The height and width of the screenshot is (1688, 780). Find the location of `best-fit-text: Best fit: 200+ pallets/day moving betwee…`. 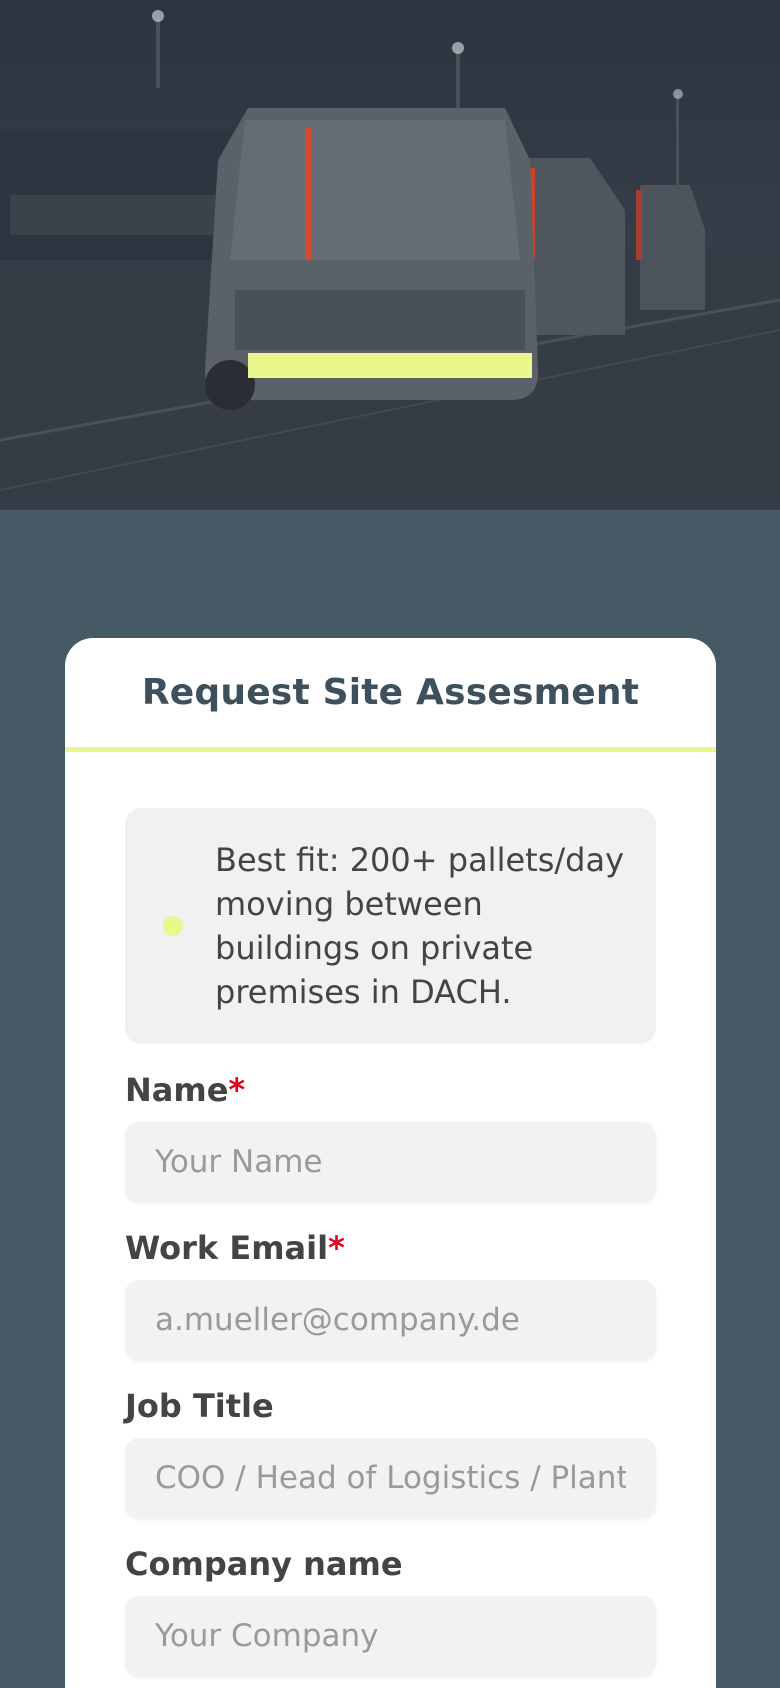

best-fit-text: Best fit: 200+ pallets/day moving betwee… is located at coordinates (419, 926).